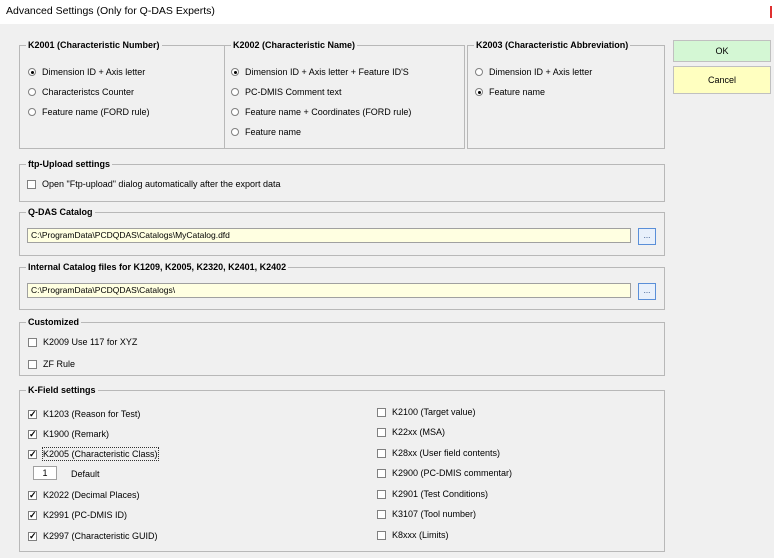 This screenshot has height=558, width=774. I want to click on zf-rule-option: ZF Rule, so click(51, 364).